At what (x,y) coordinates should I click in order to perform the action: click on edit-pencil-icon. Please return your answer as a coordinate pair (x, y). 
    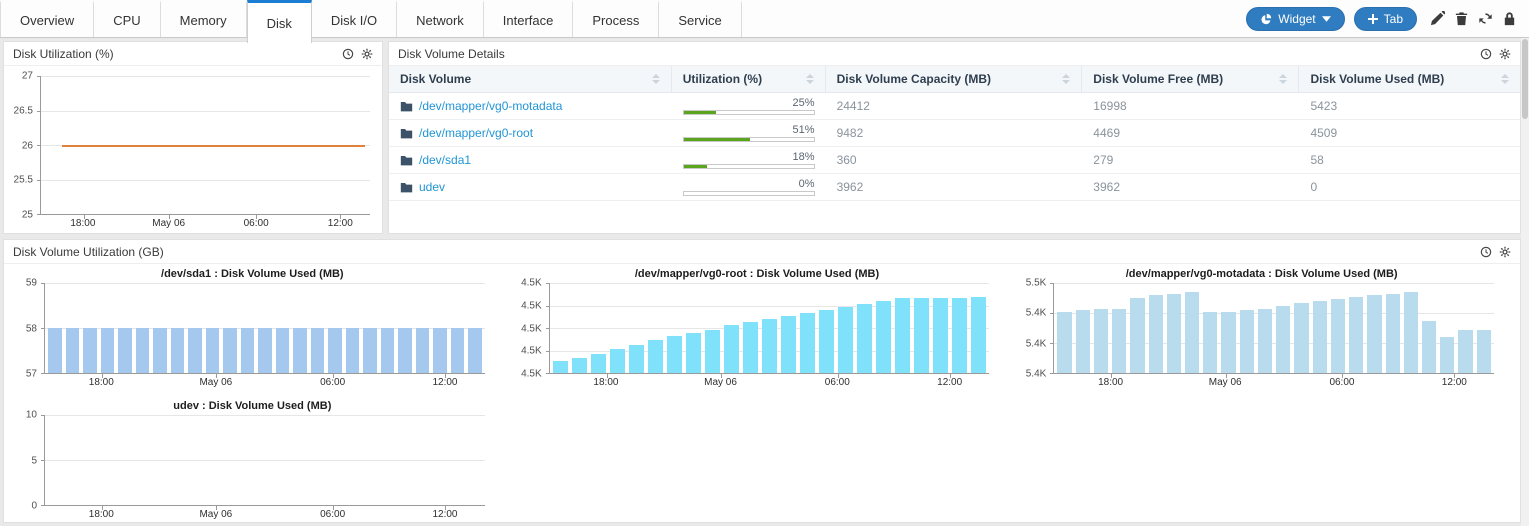
    Looking at the image, I should click on (1437, 18).